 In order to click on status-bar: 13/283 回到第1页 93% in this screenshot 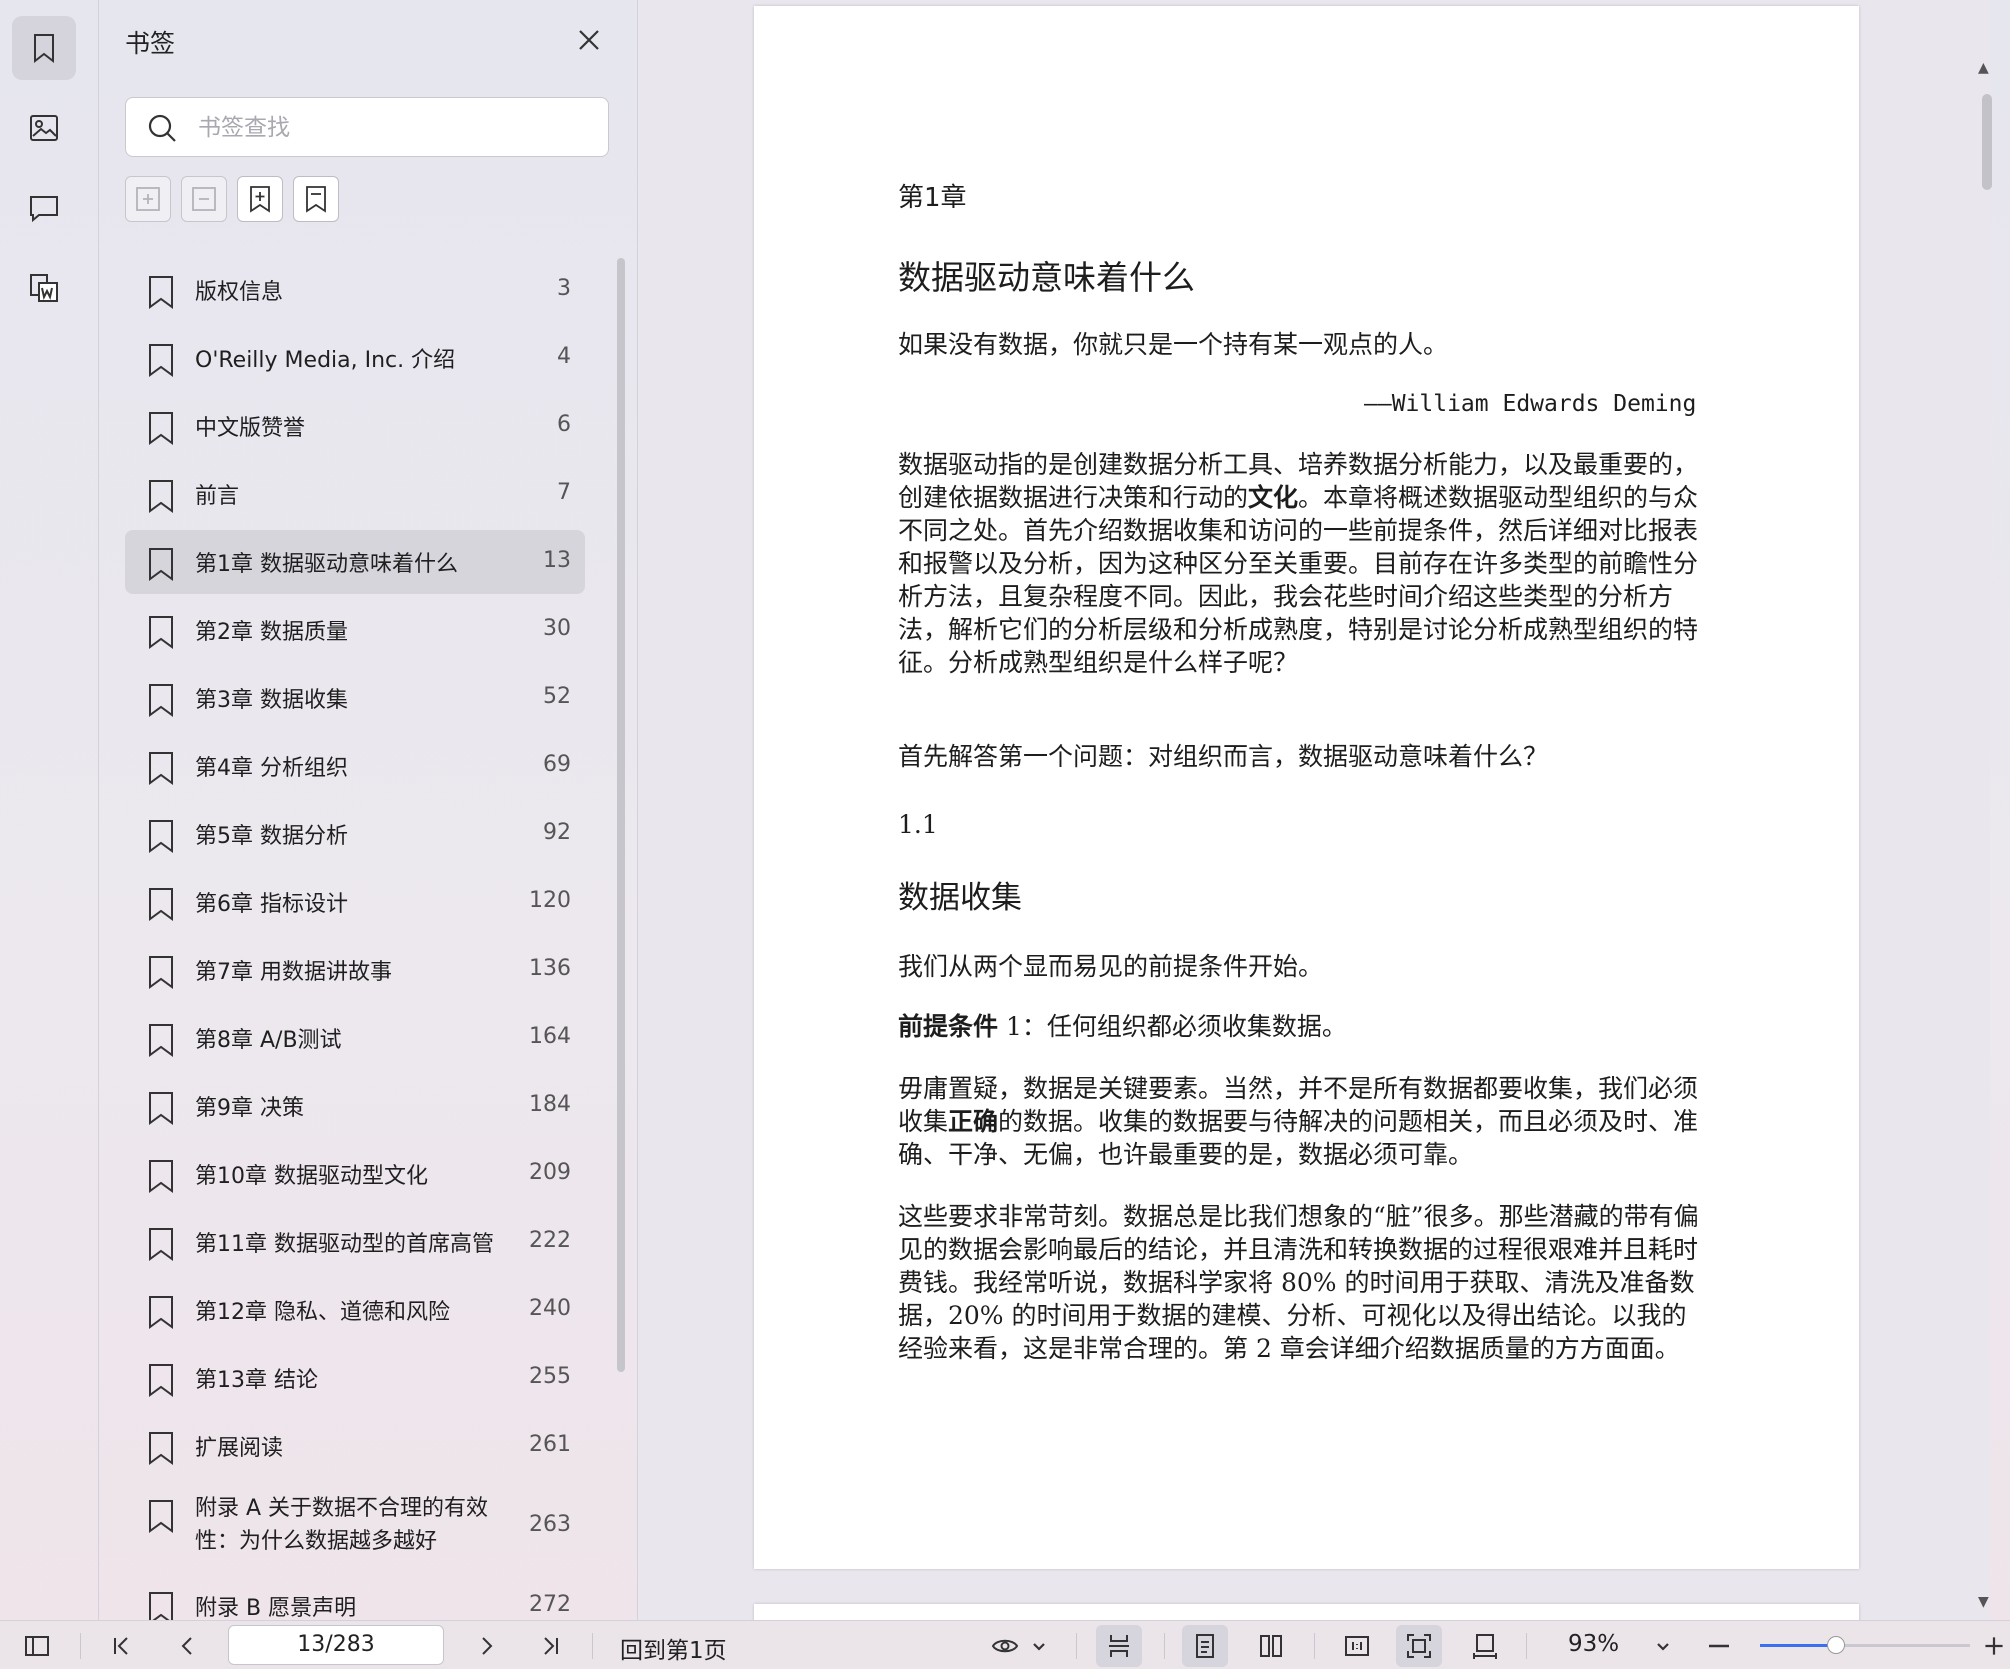, I will do `click(1005, 1644)`.